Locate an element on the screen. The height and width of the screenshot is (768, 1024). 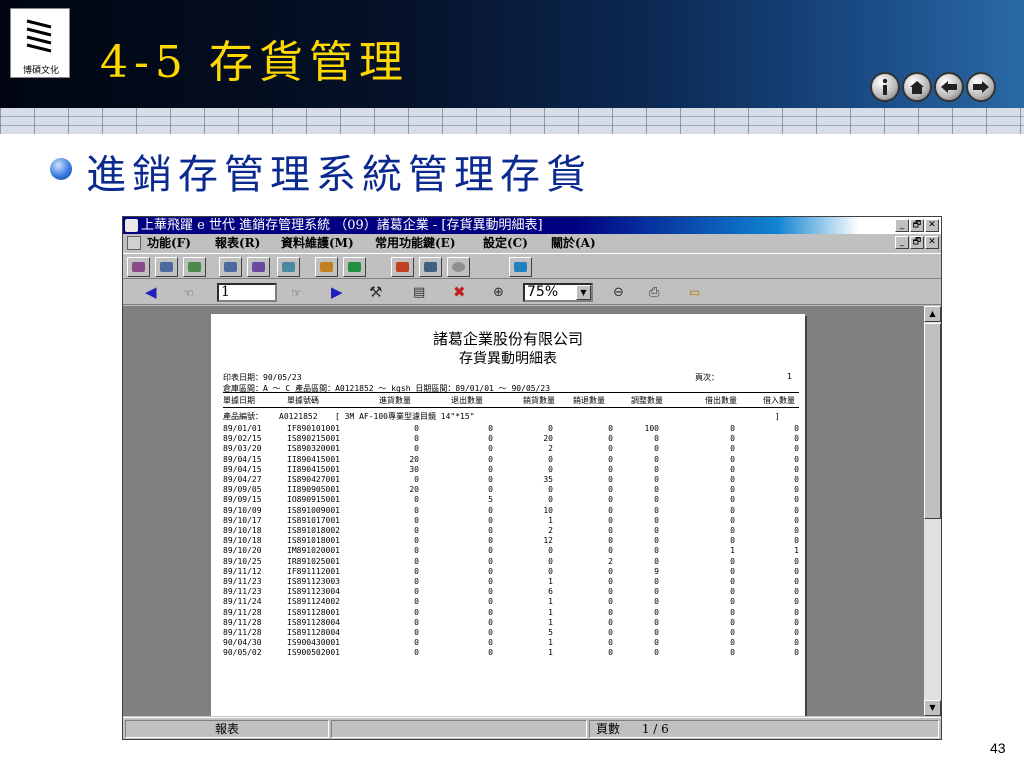
table-row: 89/04/15 II890415001 30 0 0 0 0 0 0 is located at coordinates (511, 470).